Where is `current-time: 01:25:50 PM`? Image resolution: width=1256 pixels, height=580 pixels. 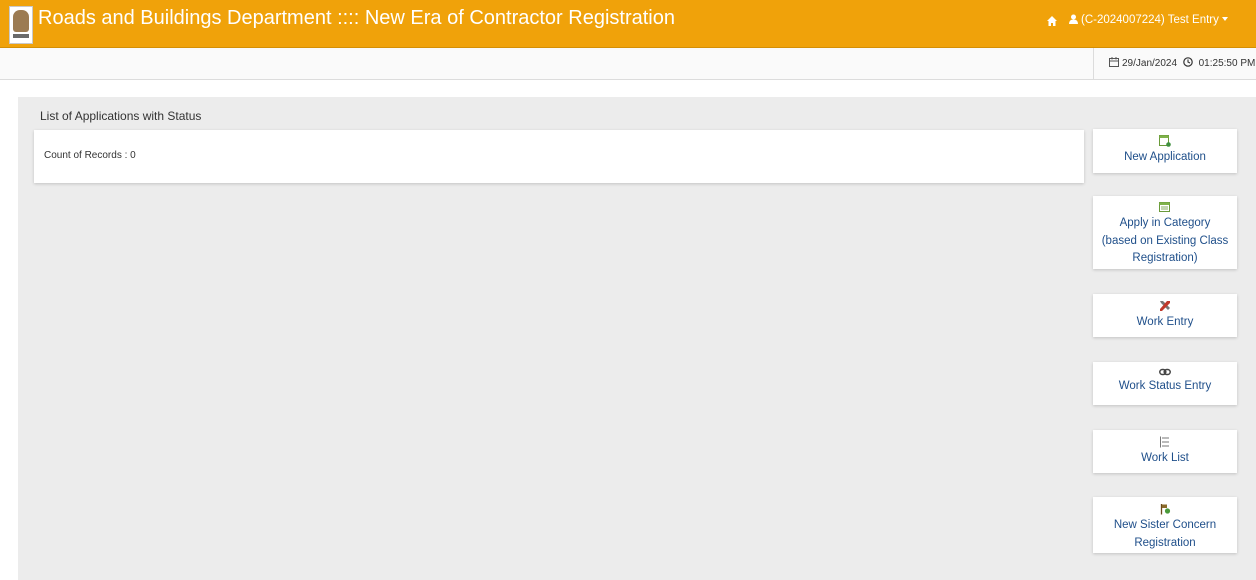
current-time: 01:25:50 PM is located at coordinates (1227, 63).